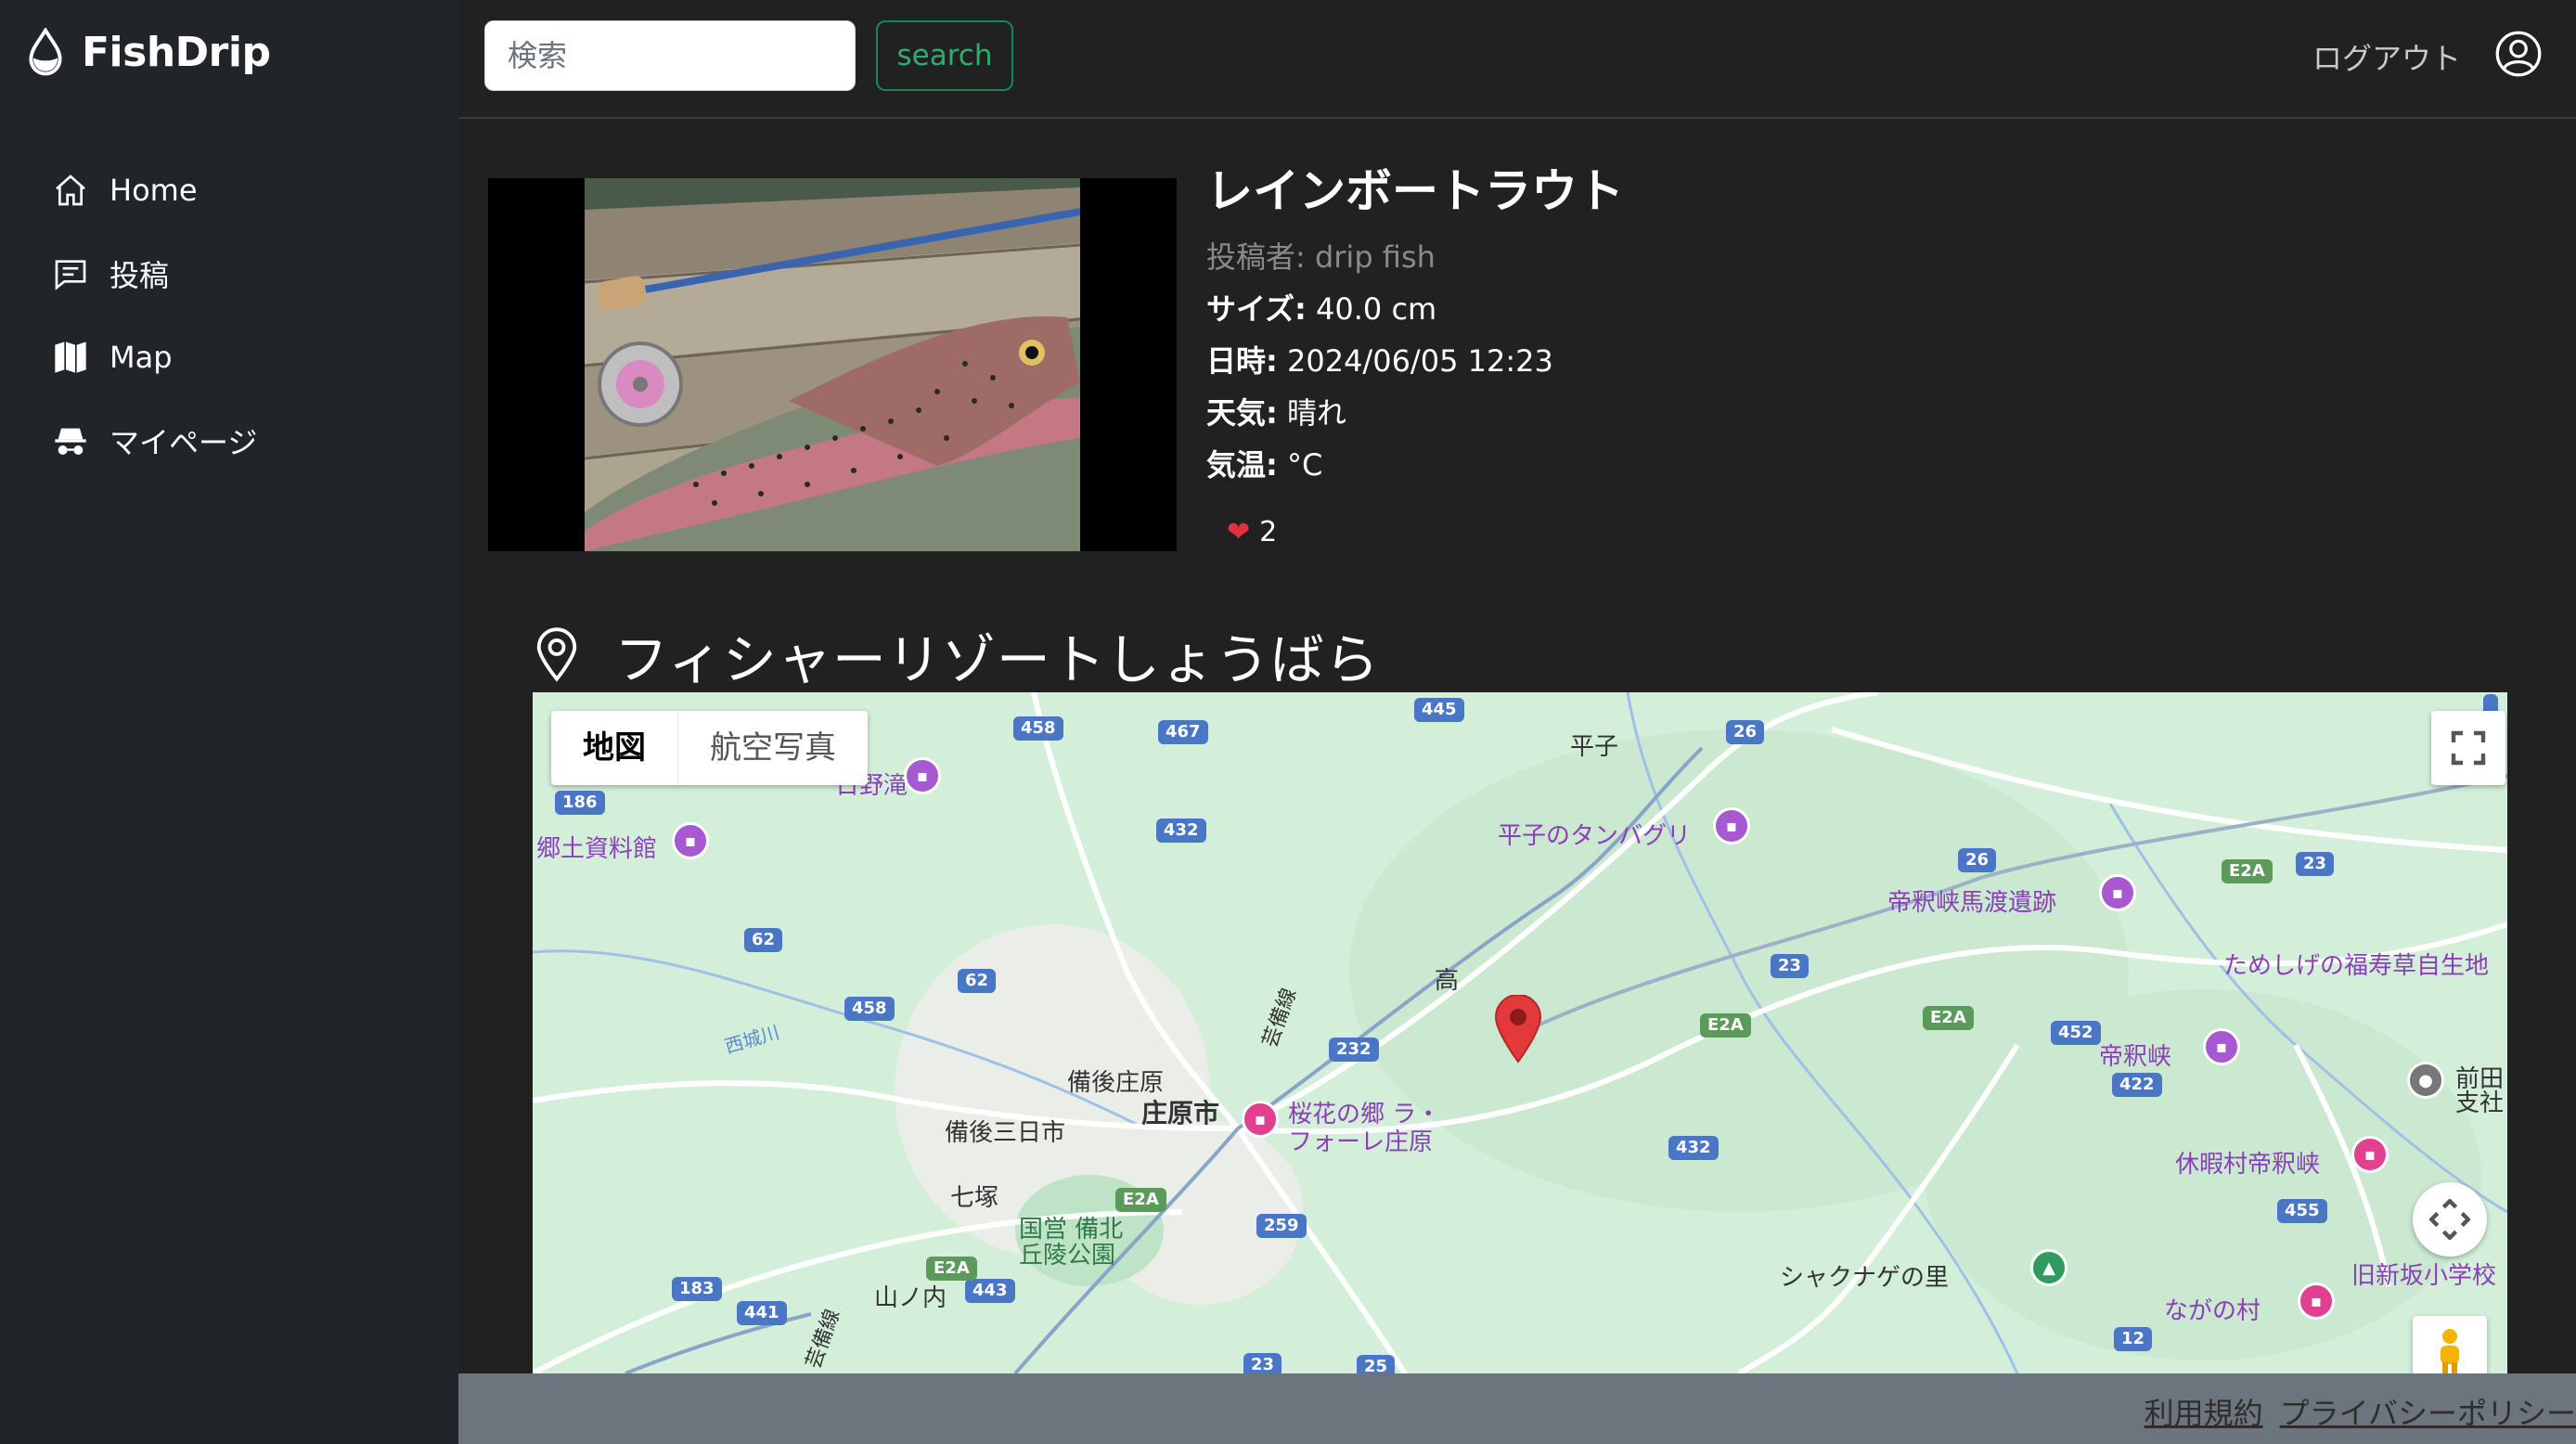 The height and width of the screenshot is (1444, 2576). I want to click on geo-pin-icon, so click(556, 654).